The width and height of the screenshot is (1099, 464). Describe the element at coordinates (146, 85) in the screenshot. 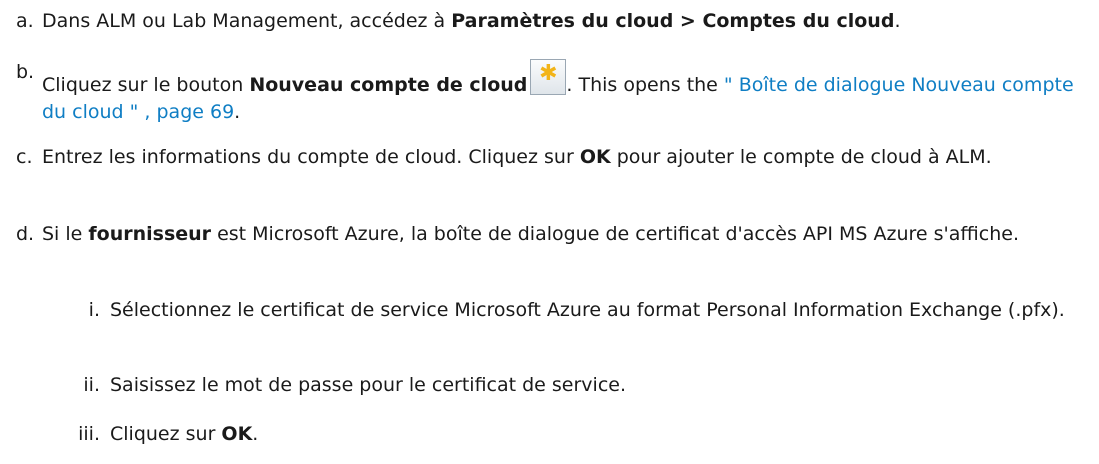

I see `step-text: Cliquez sur le bouton` at that location.